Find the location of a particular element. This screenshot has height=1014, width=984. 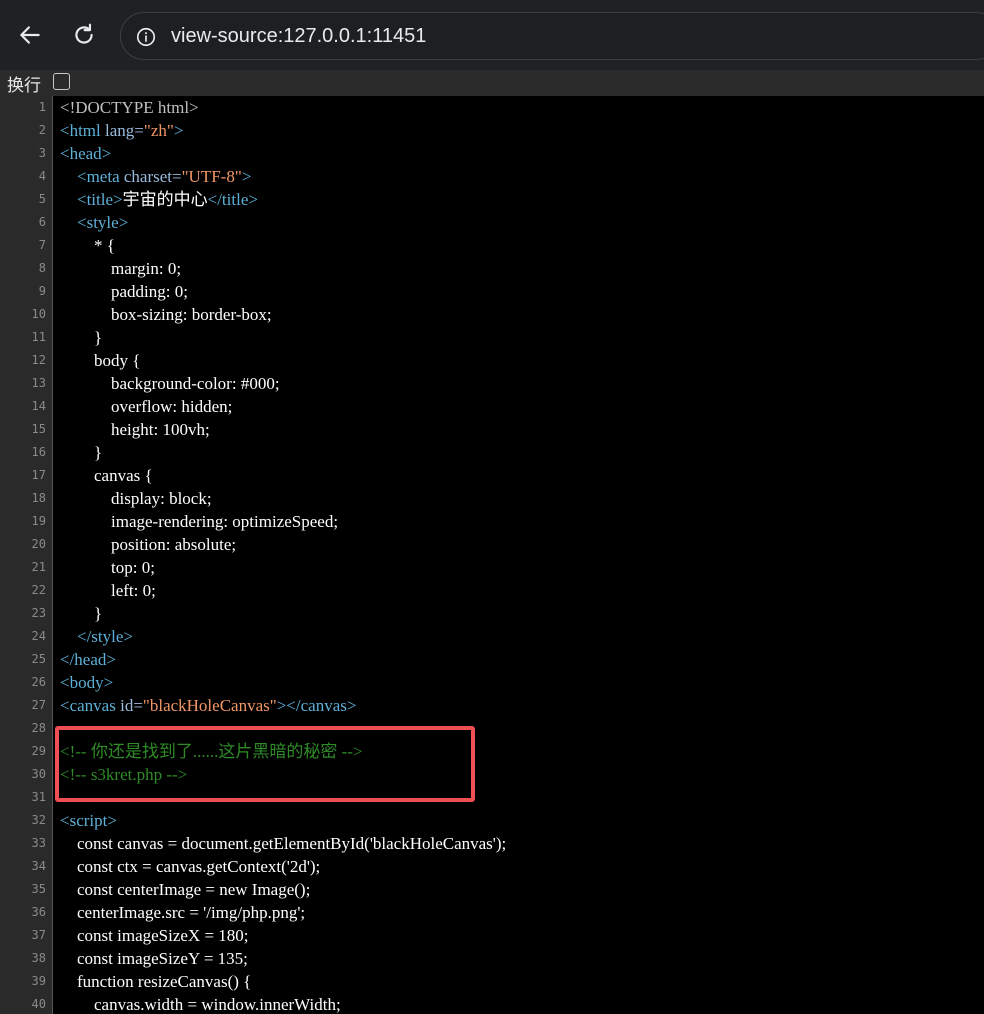

code-token: * { is located at coordinates (87, 245).